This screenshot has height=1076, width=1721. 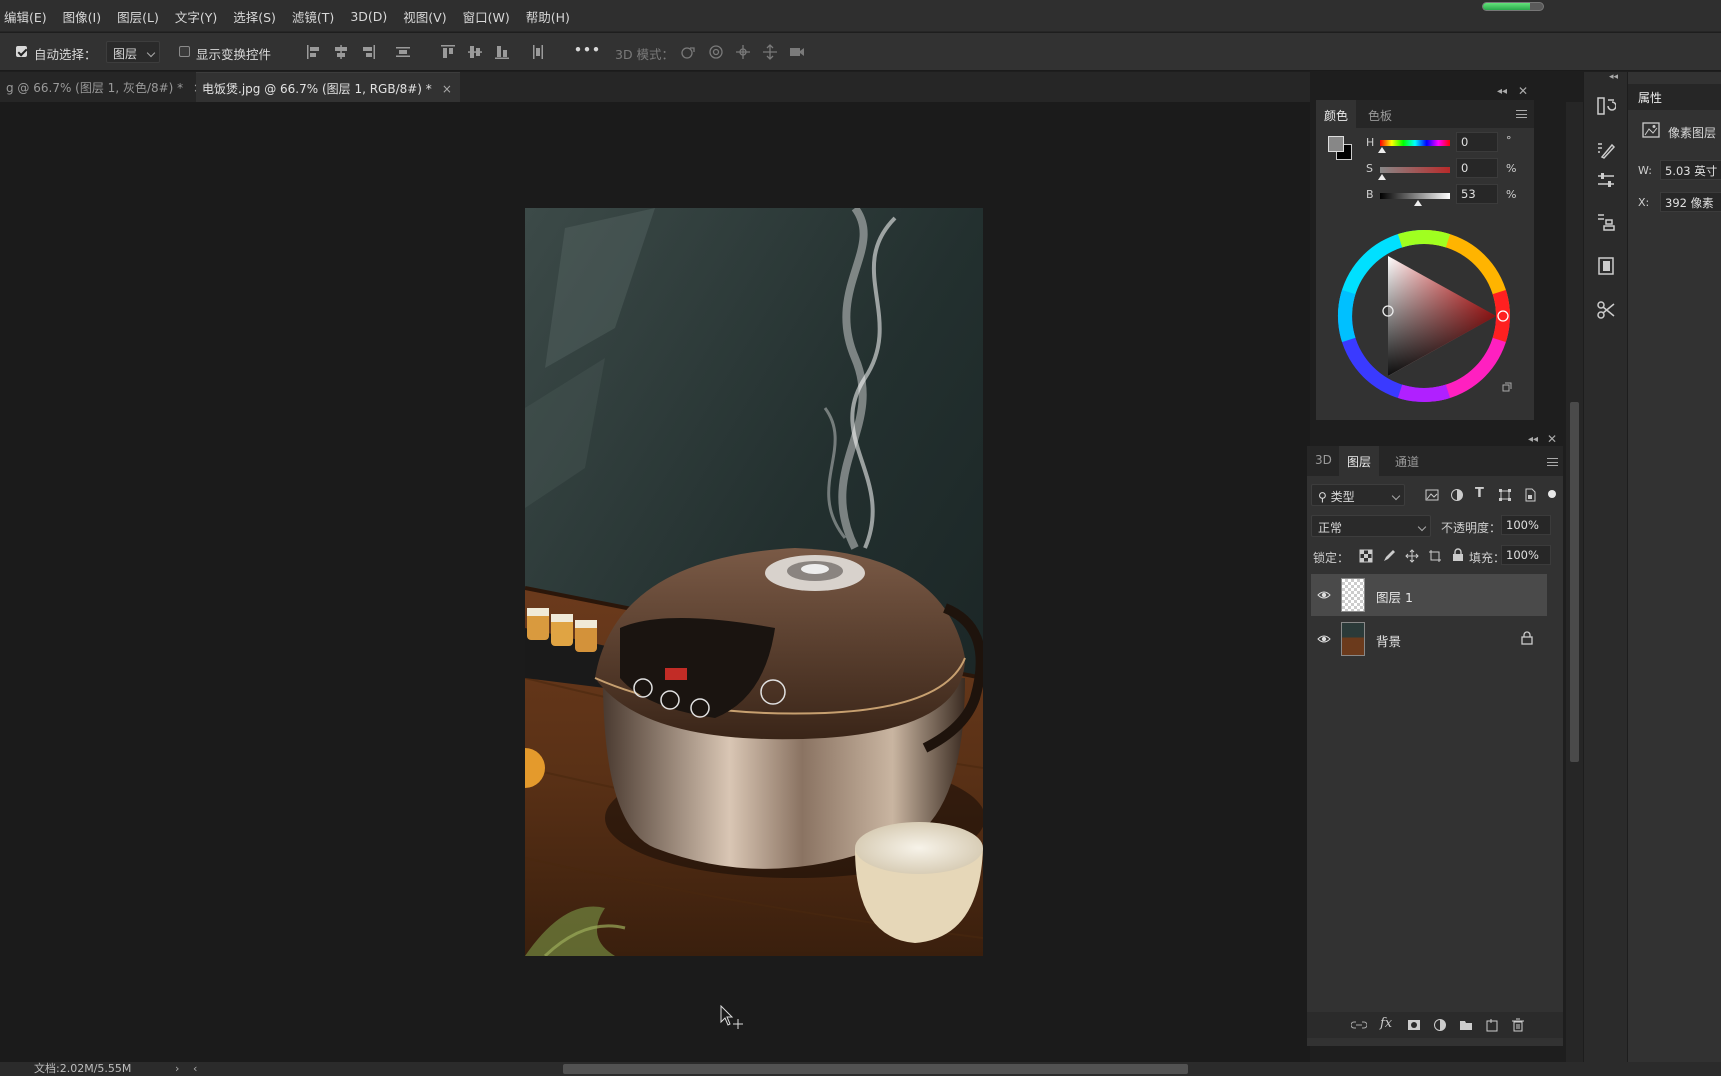 I want to click on filter-type-icon: T, so click(x=1479, y=493).